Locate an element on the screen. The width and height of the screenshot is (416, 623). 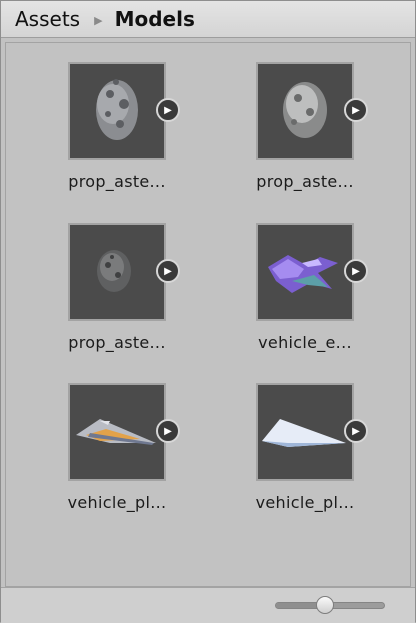
vehicle-thumbnail-image is located at coordinates (303, 274).